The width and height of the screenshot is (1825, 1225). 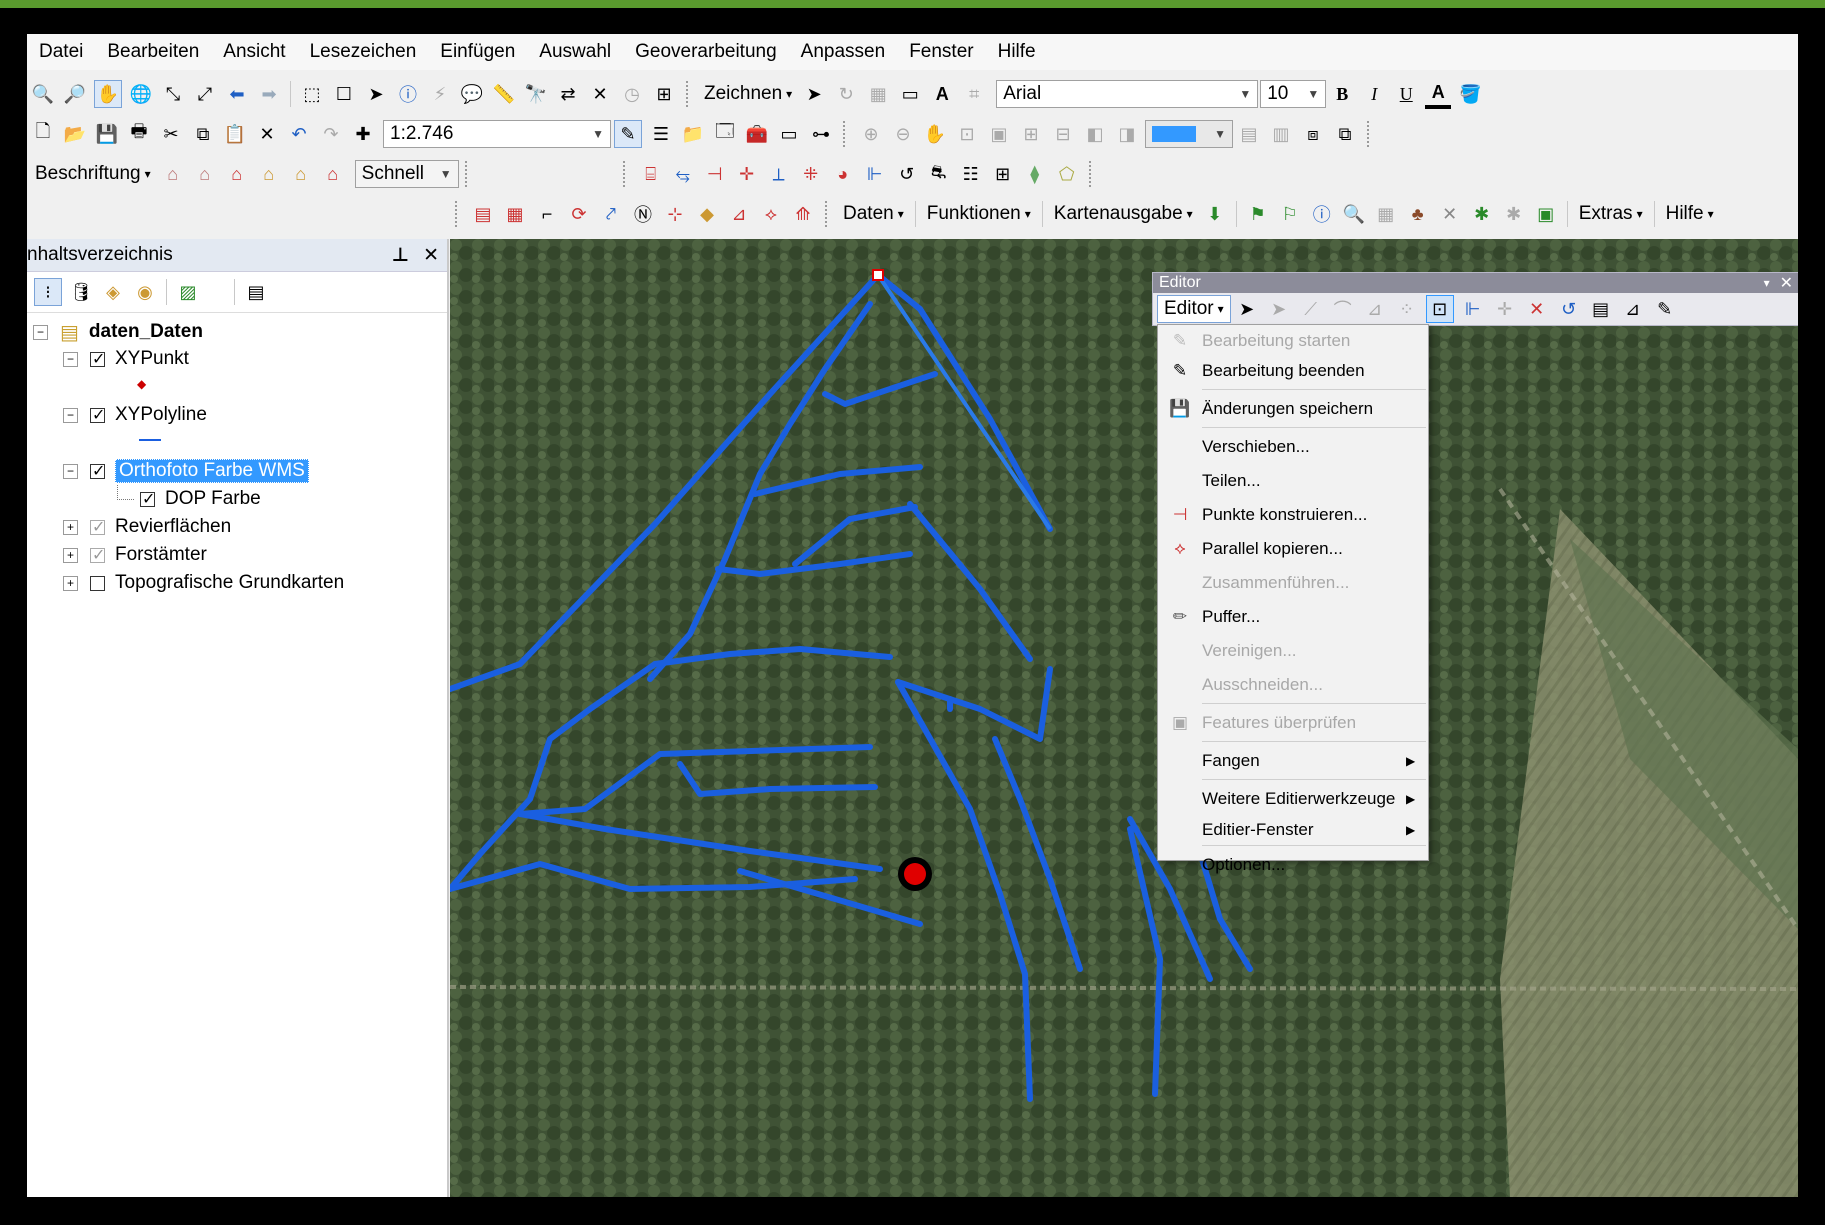 What do you see at coordinates (173, 174) in the screenshot?
I see `label-manager-icon: ⌂` at bounding box center [173, 174].